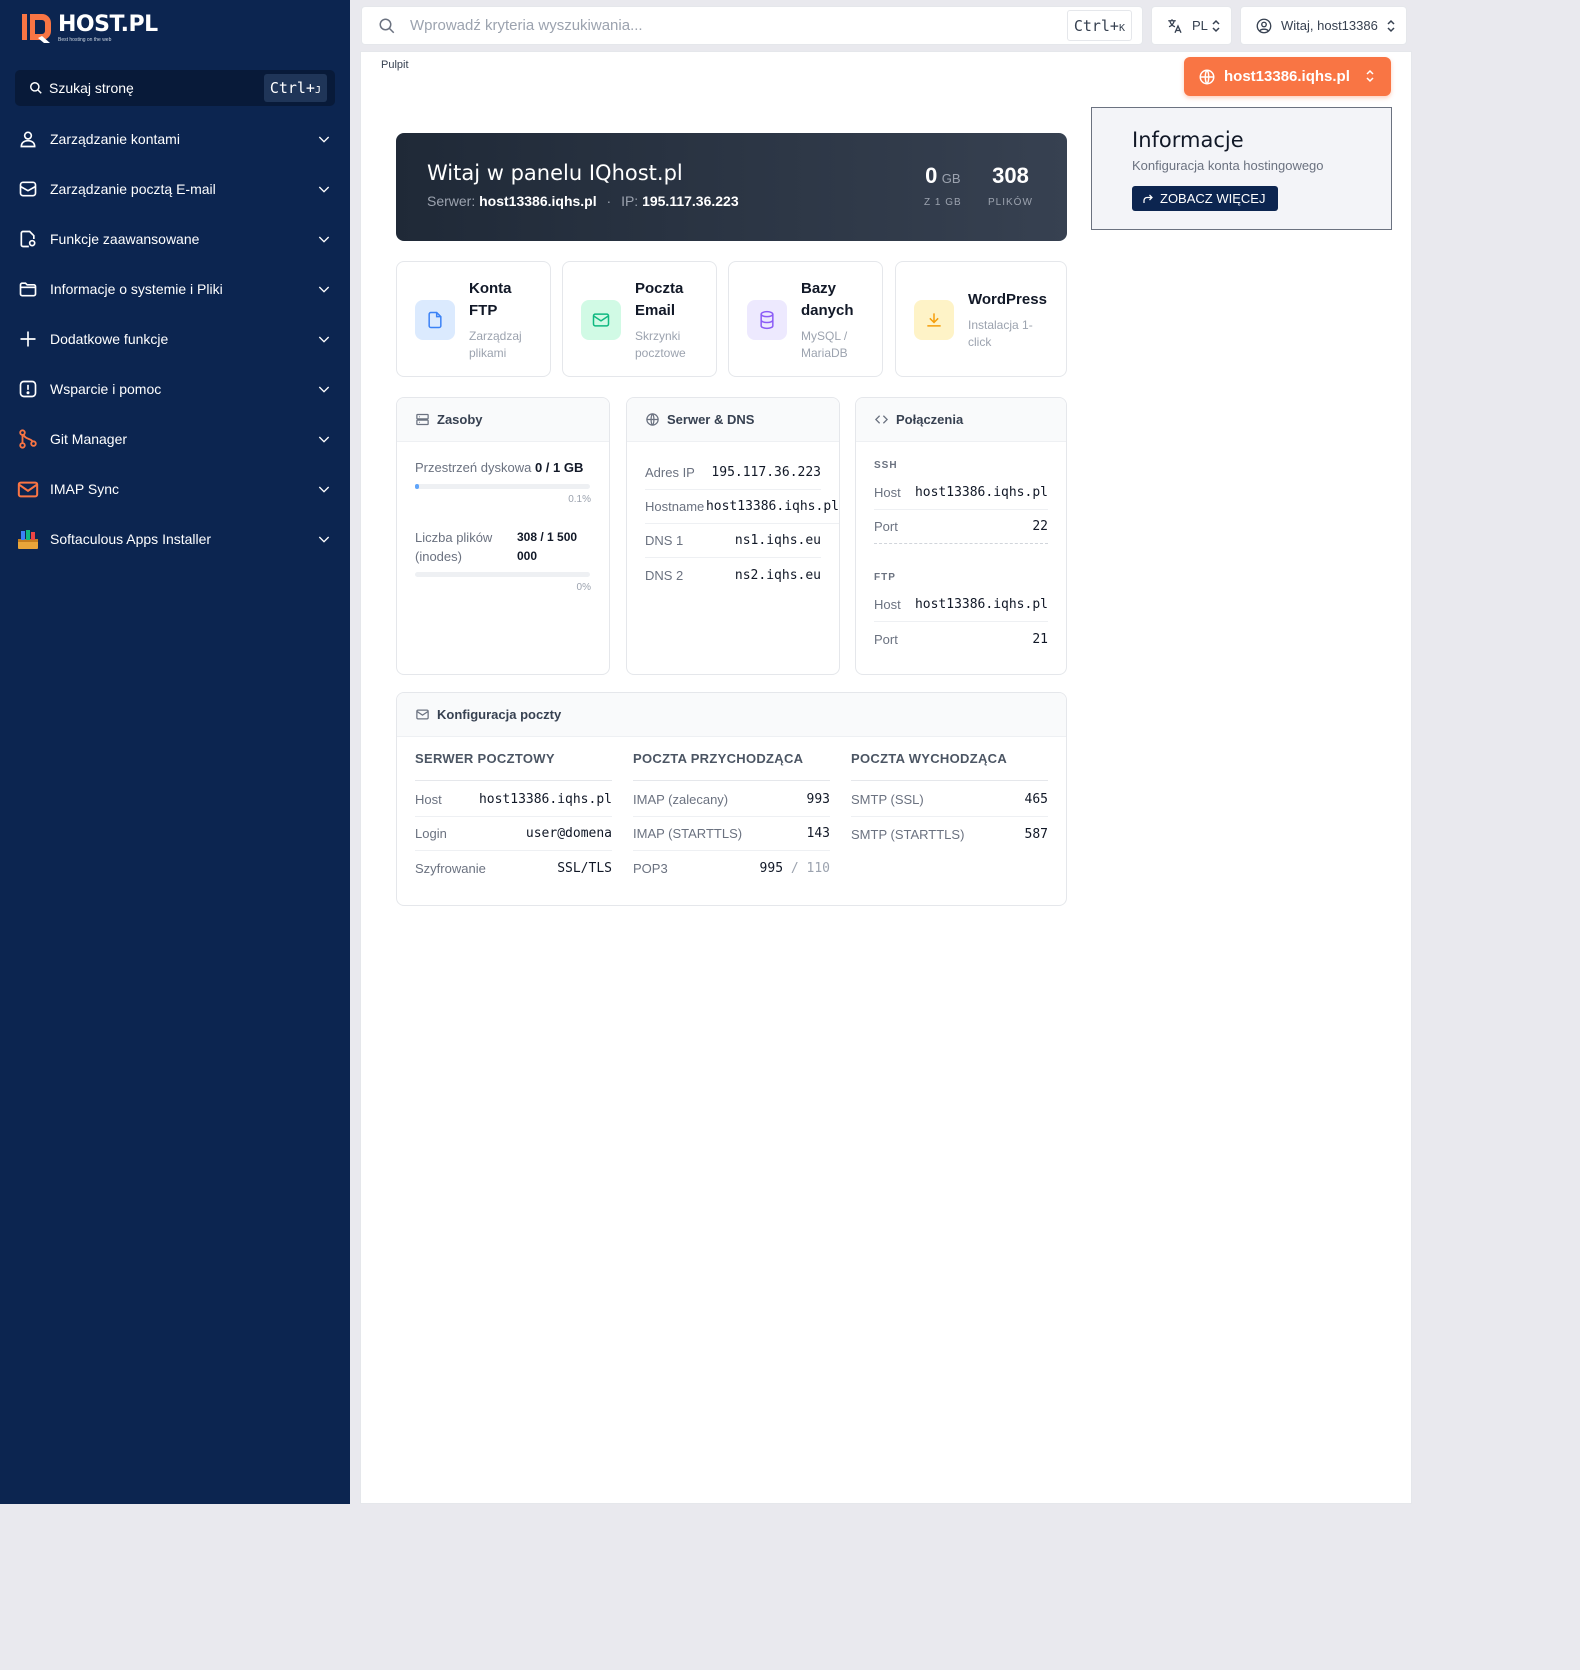 The width and height of the screenshot is (1580, 1670). I want to click on user-icon, so click(28, 139).